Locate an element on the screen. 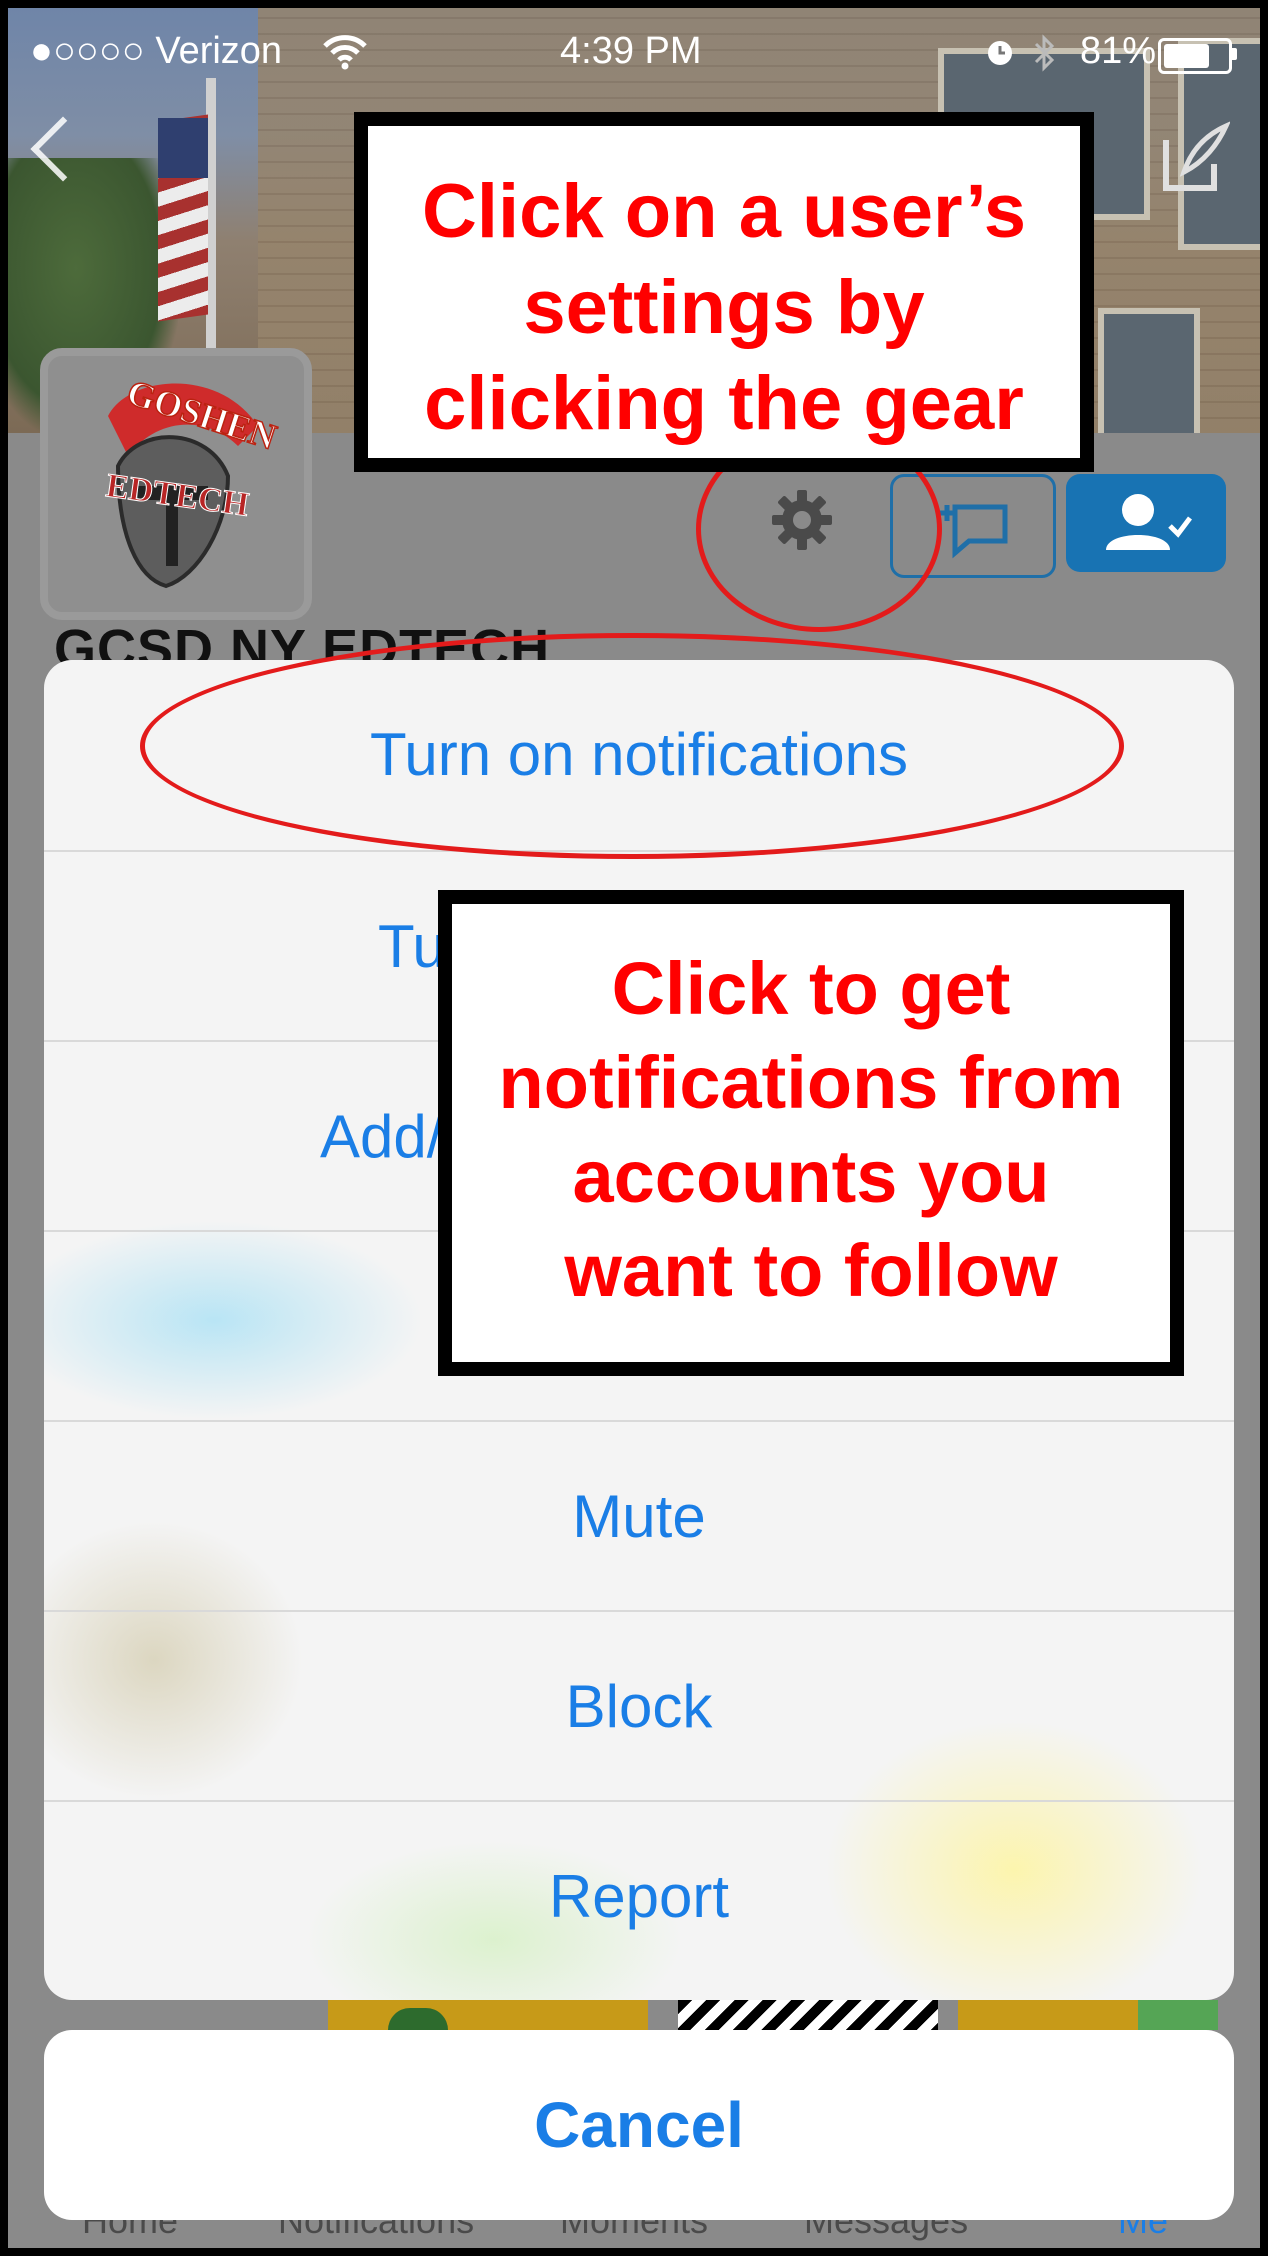  callout-line: Click on a user’s is located at coordinates (724, 211).